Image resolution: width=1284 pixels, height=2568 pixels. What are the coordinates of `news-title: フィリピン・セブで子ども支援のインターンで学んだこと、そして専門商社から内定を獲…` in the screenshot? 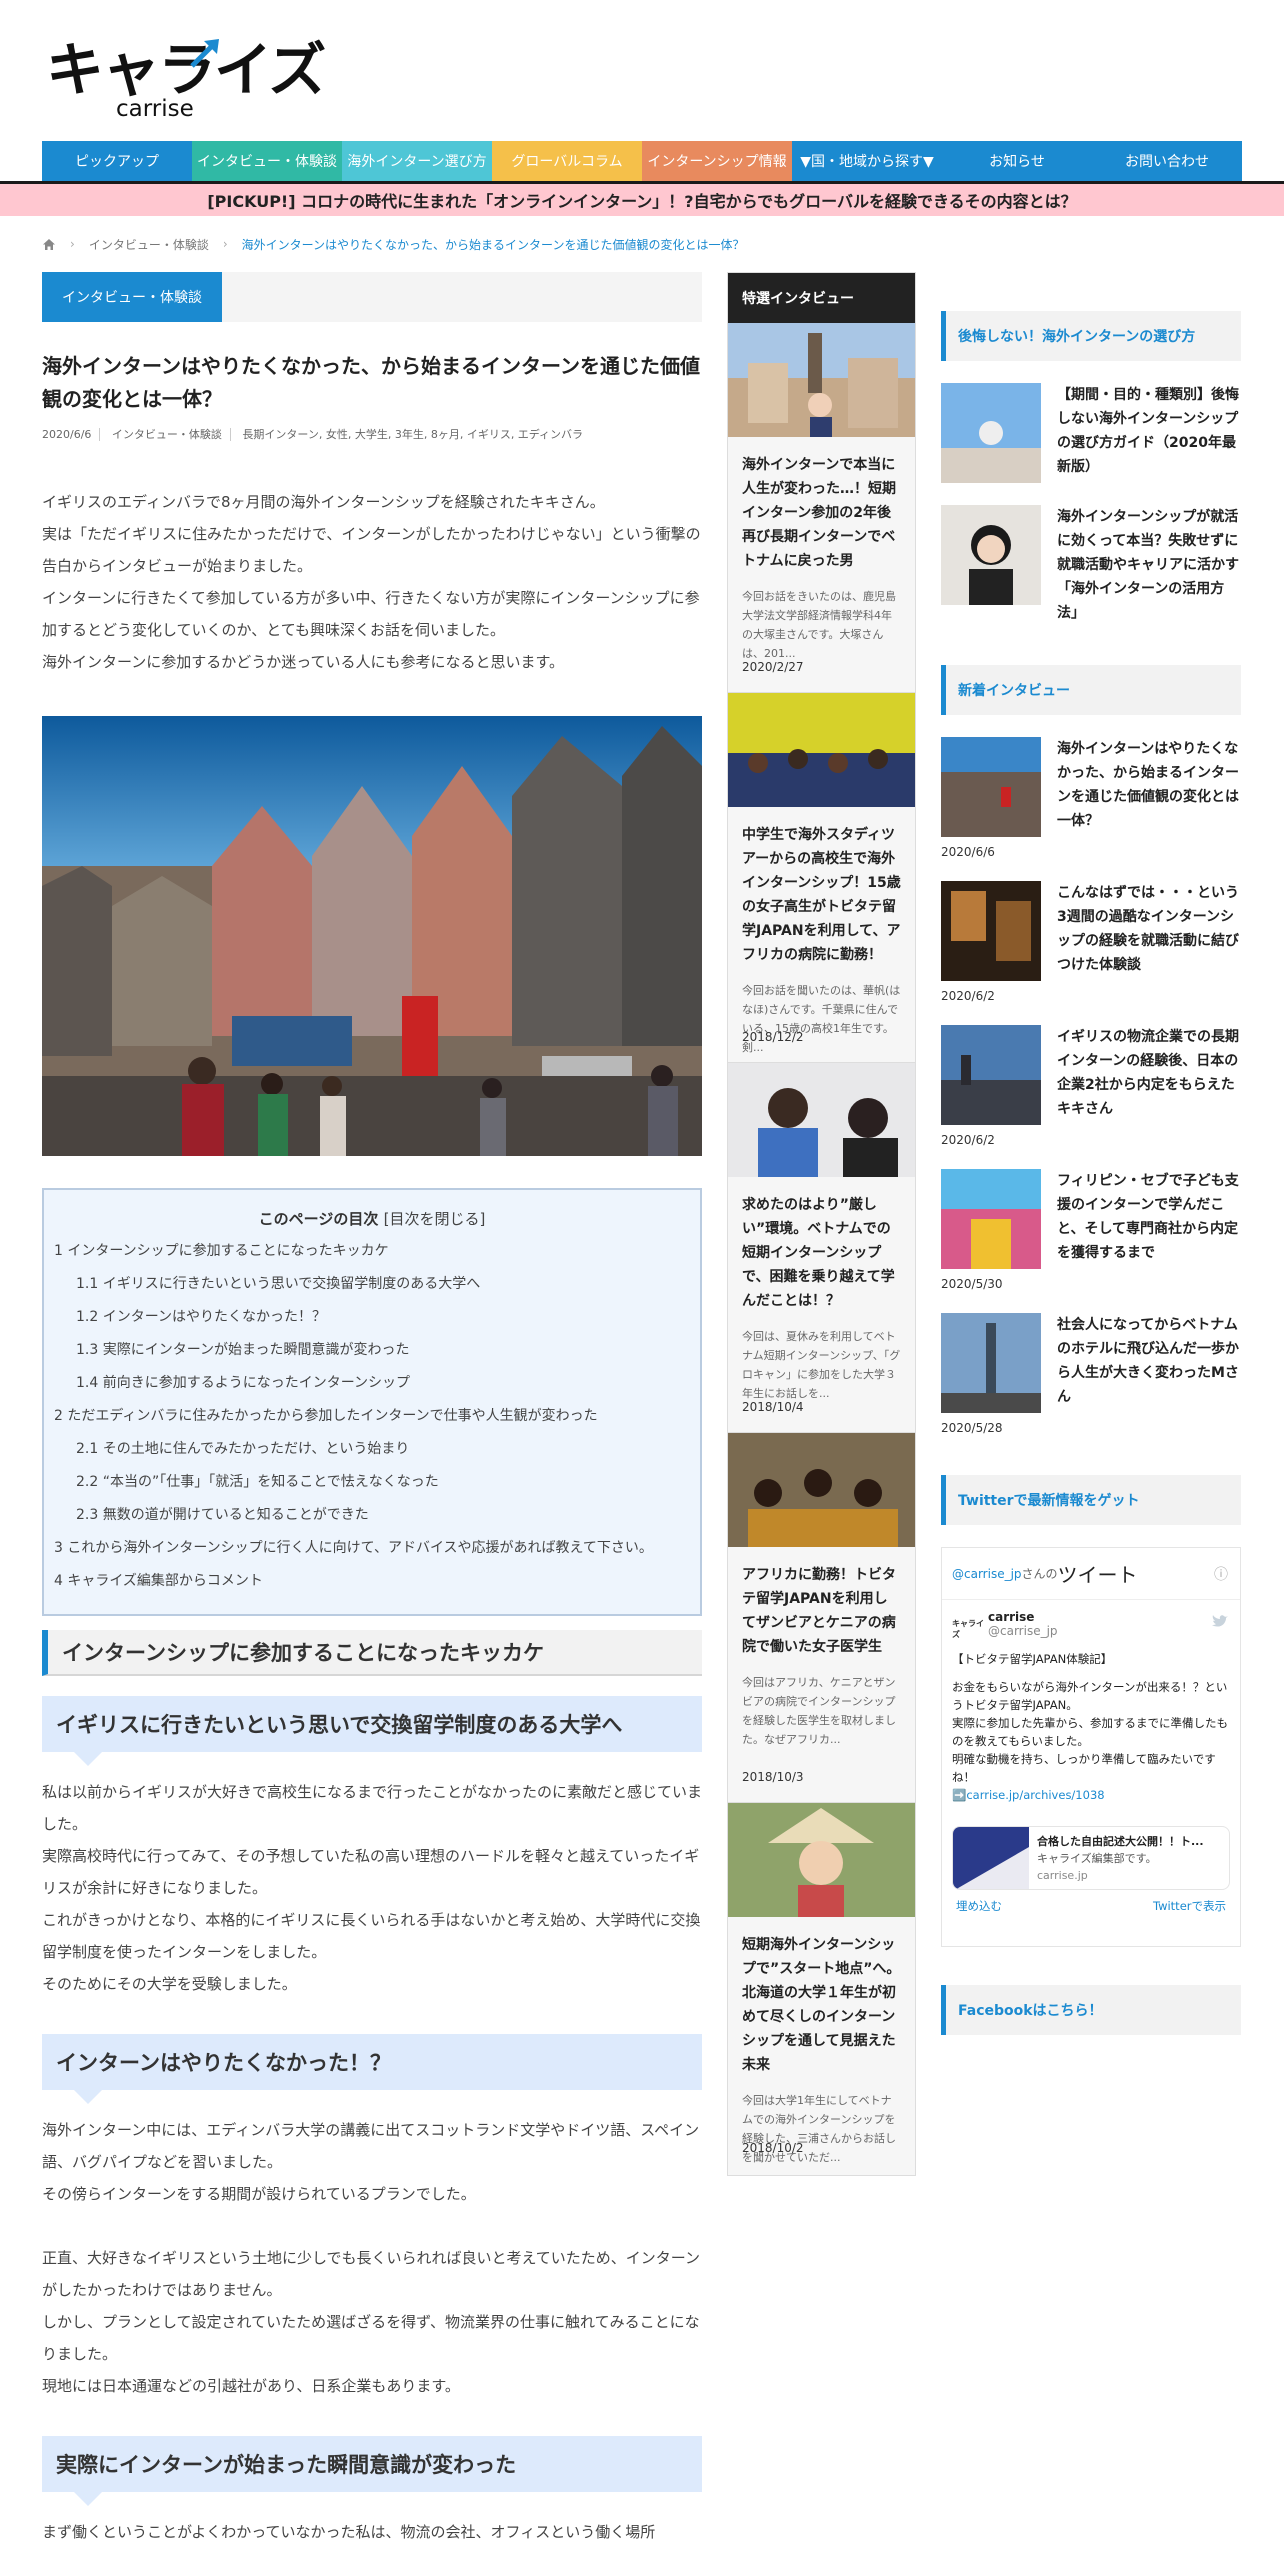 It's located at (1141, 1230).